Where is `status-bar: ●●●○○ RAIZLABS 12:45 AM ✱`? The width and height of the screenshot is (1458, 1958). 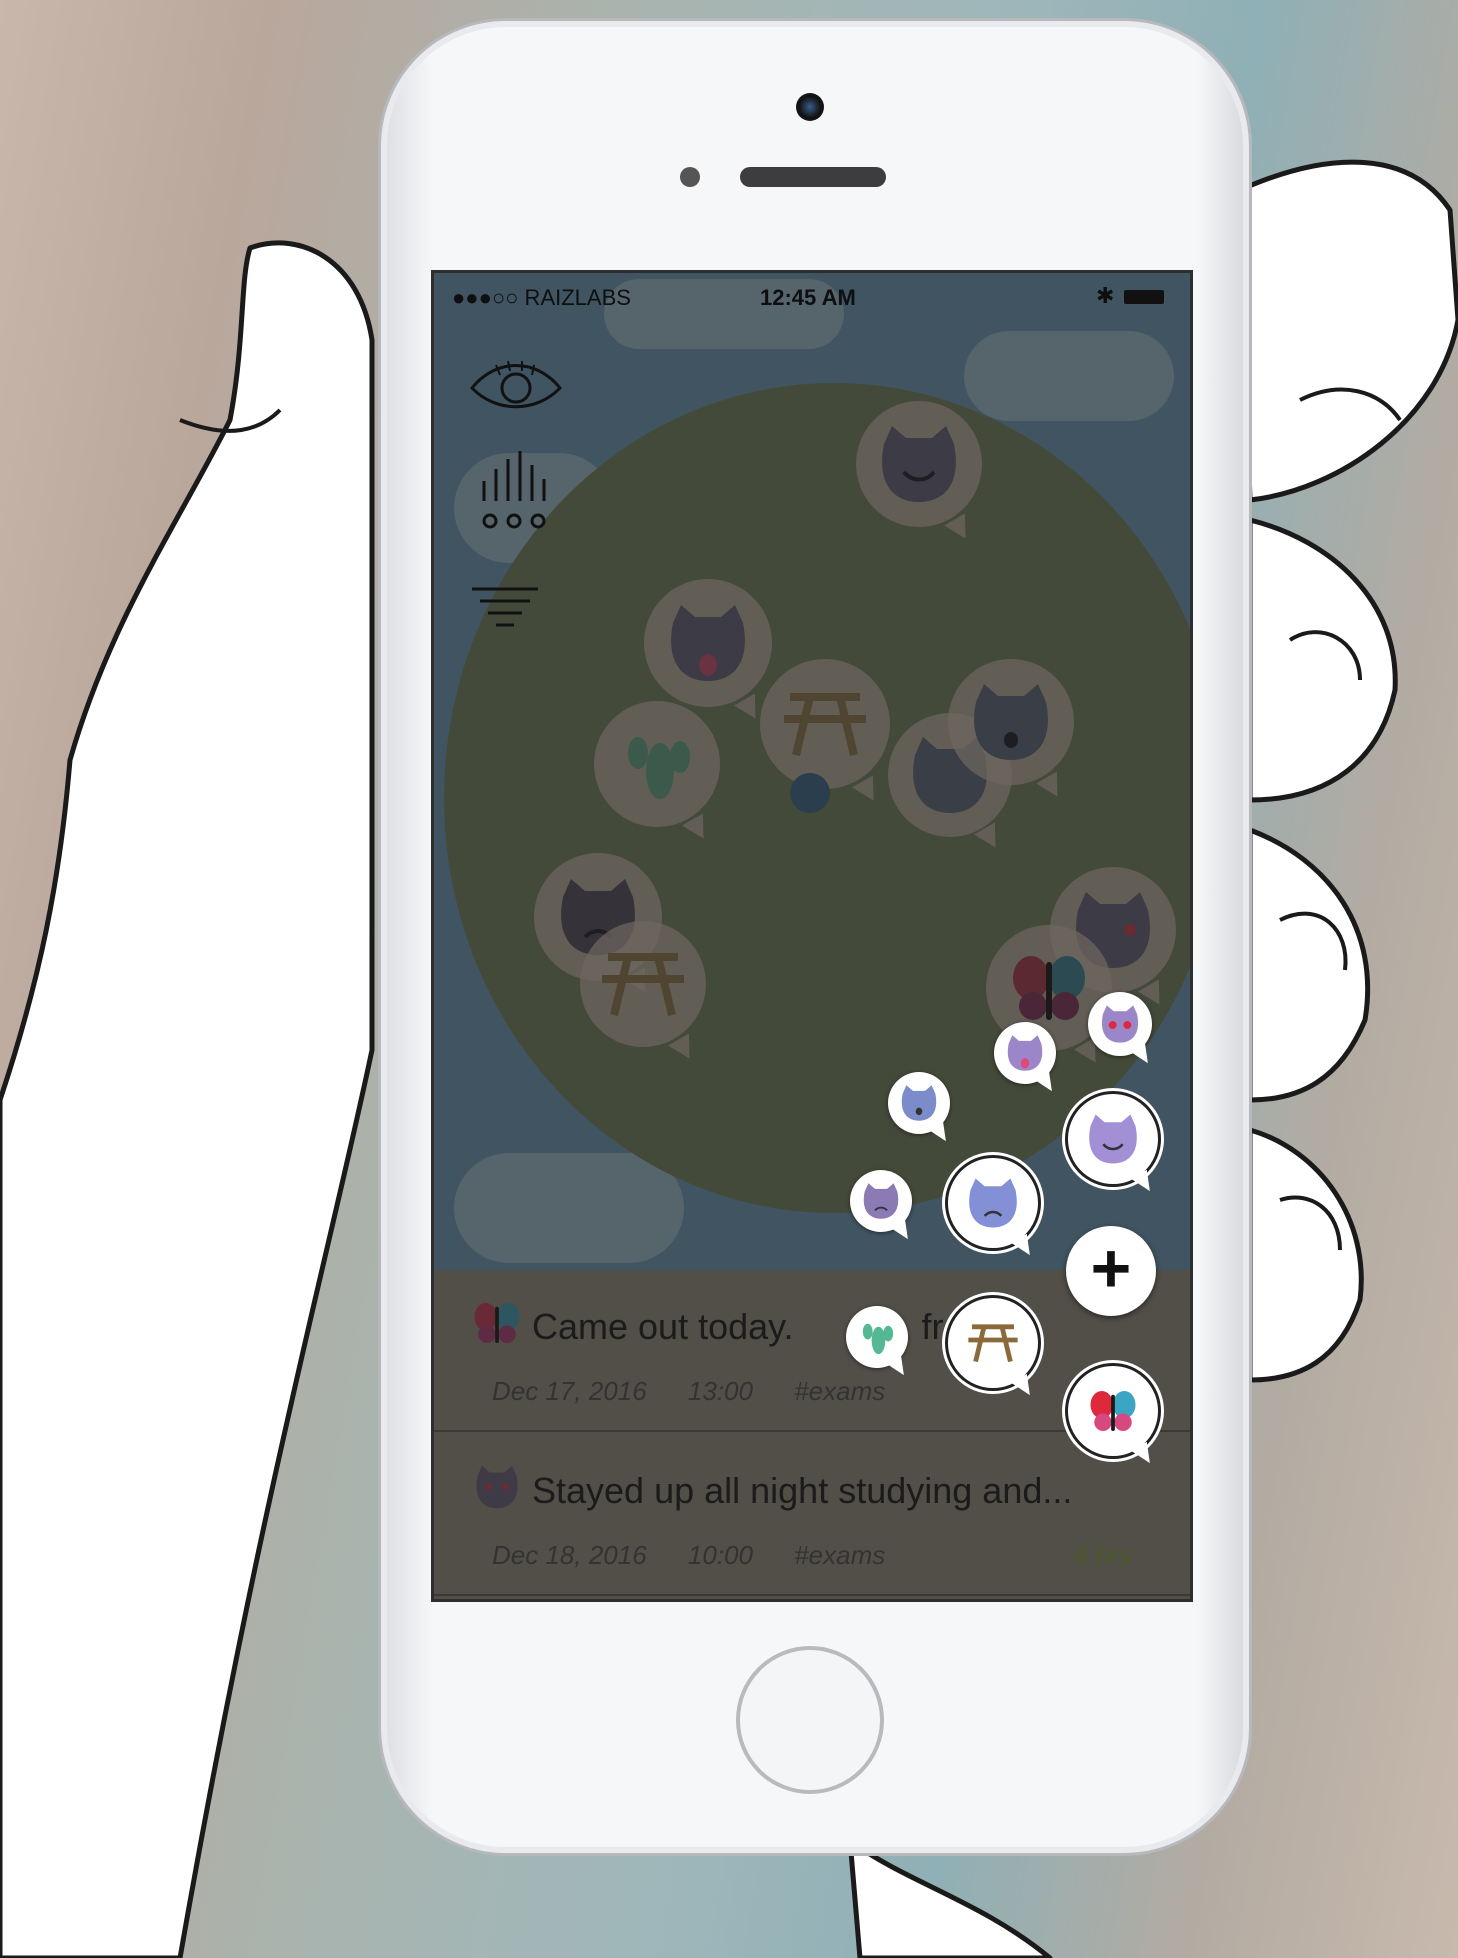
status-bar: ●●●○○ RAIZLABS 12:45 AM ✱ is located at coordinates (812, 297).